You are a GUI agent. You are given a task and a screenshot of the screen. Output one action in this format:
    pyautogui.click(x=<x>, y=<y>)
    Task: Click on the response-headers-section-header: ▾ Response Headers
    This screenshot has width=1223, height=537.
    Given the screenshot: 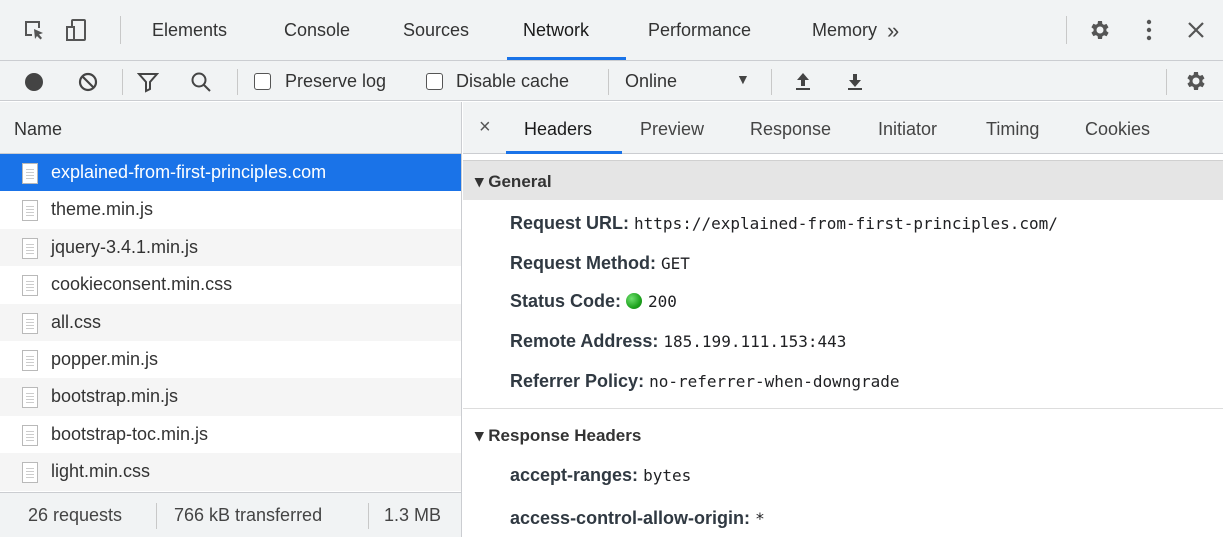 What is the action you would take?
    pyautogui.click(x=843, y=428)
    